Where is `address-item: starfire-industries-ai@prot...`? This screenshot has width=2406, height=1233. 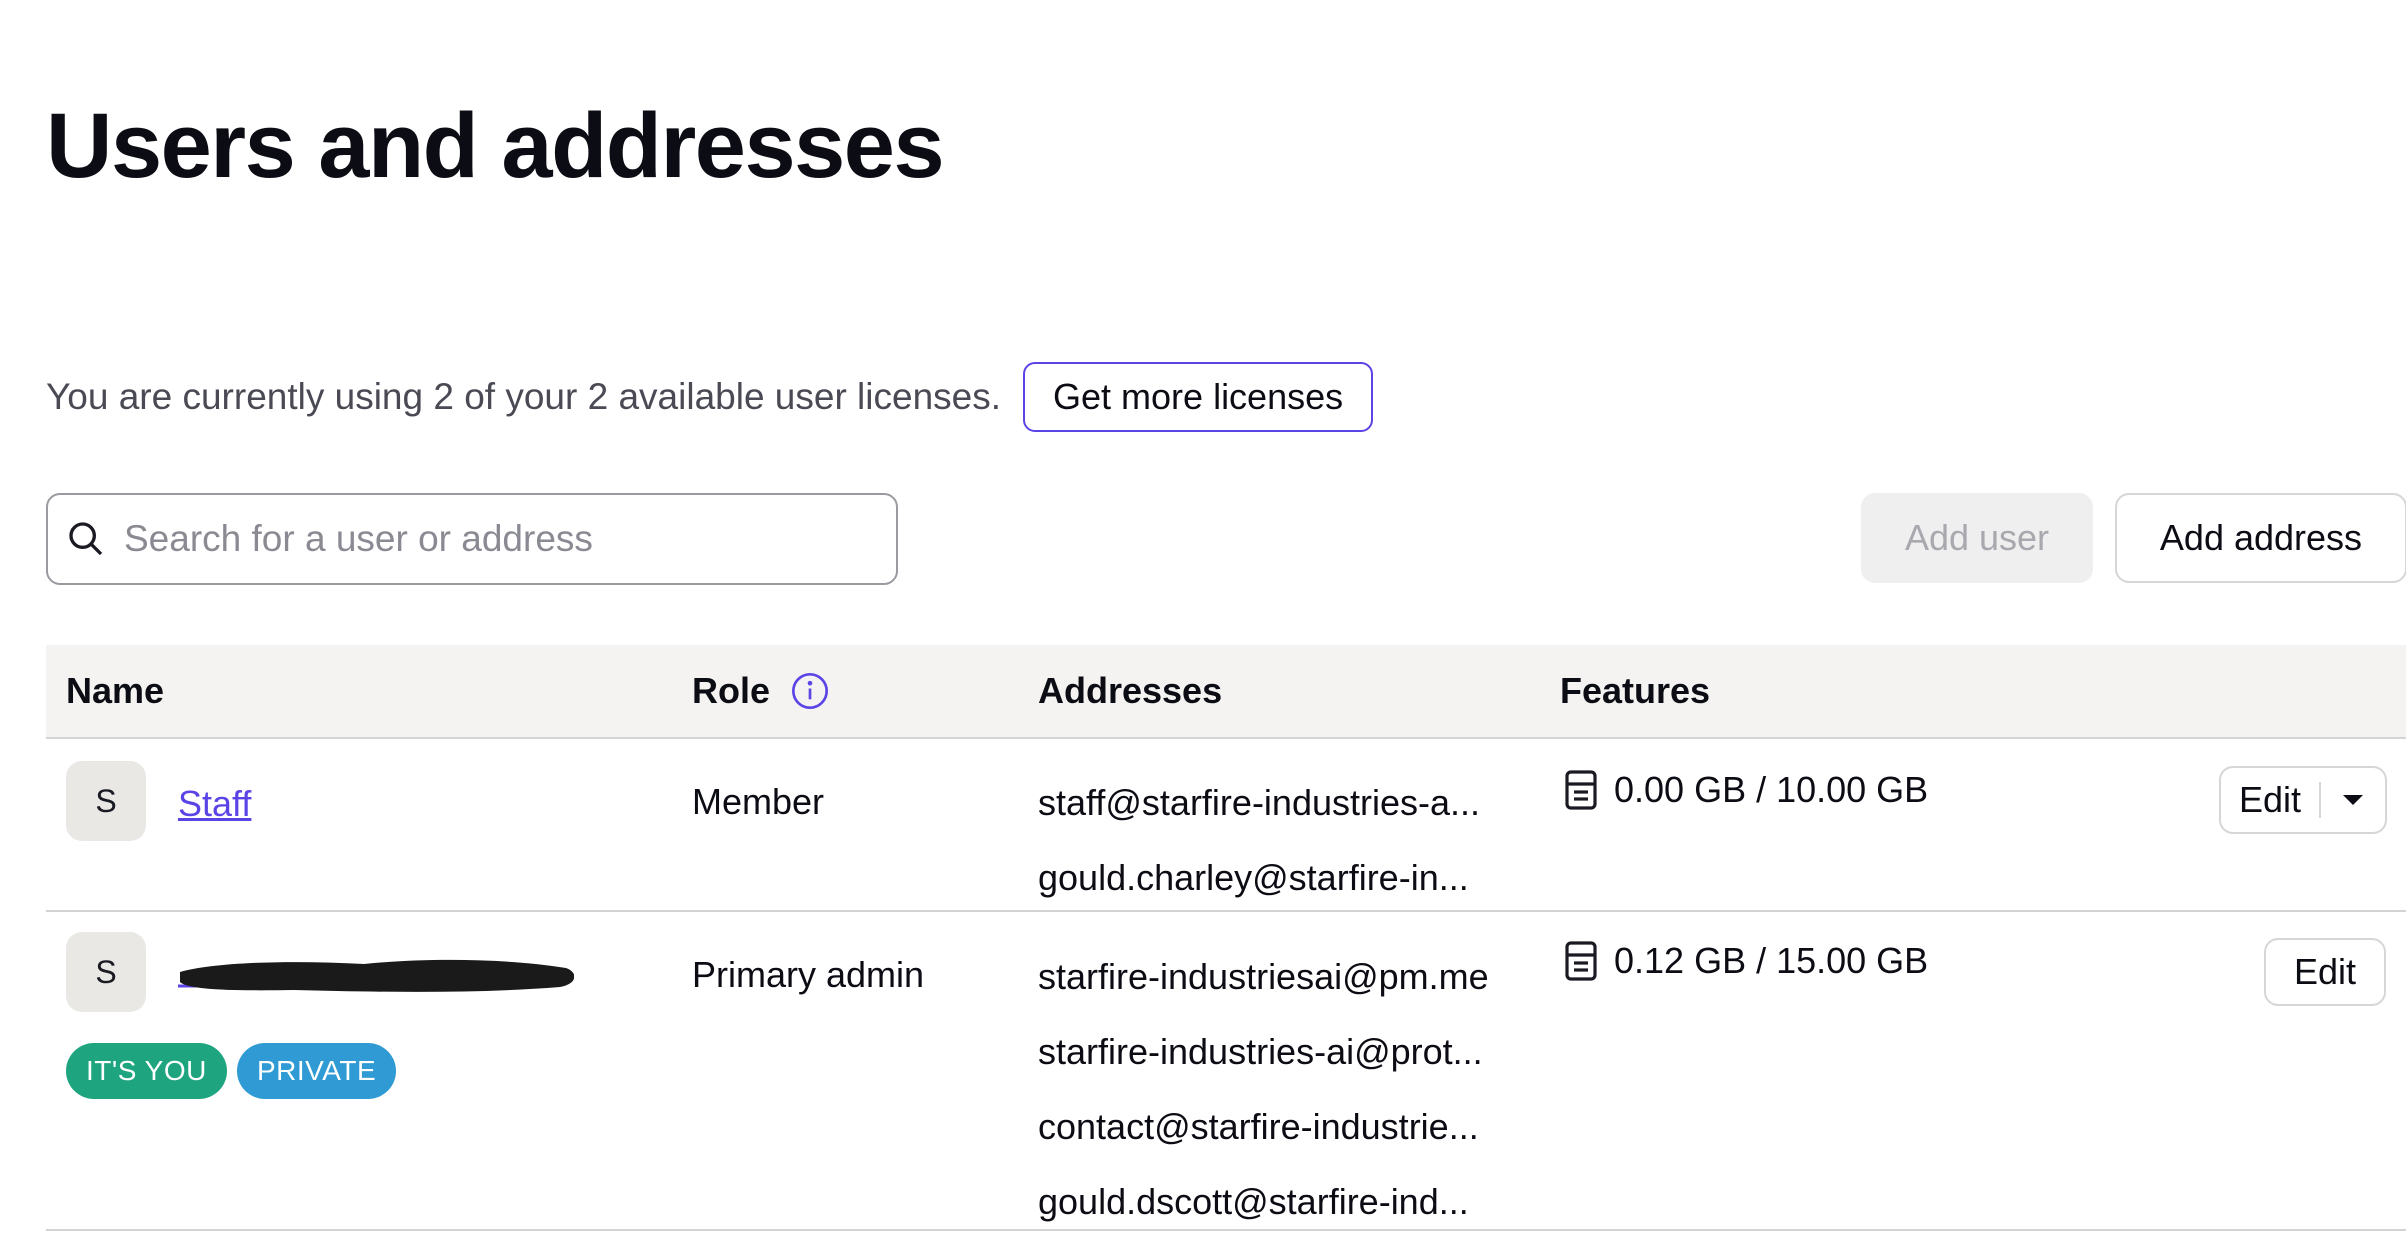 address-item: starfire-industries-ai@prot... is located at coordinates (1260, 1051).